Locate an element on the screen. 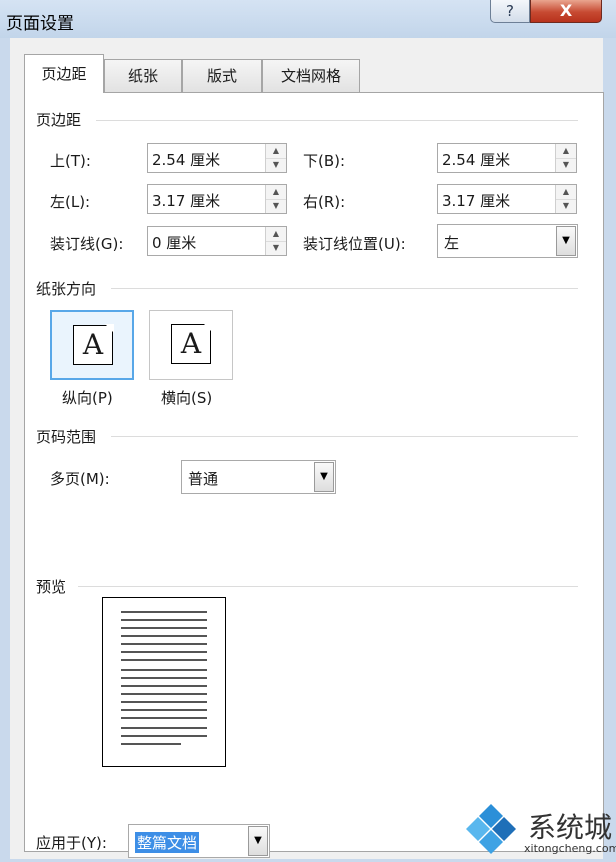 The width and height of the screenshot is (616, 862). bottom-margin-arrows: ▲ ▼ is located at coordinates (565, 158).